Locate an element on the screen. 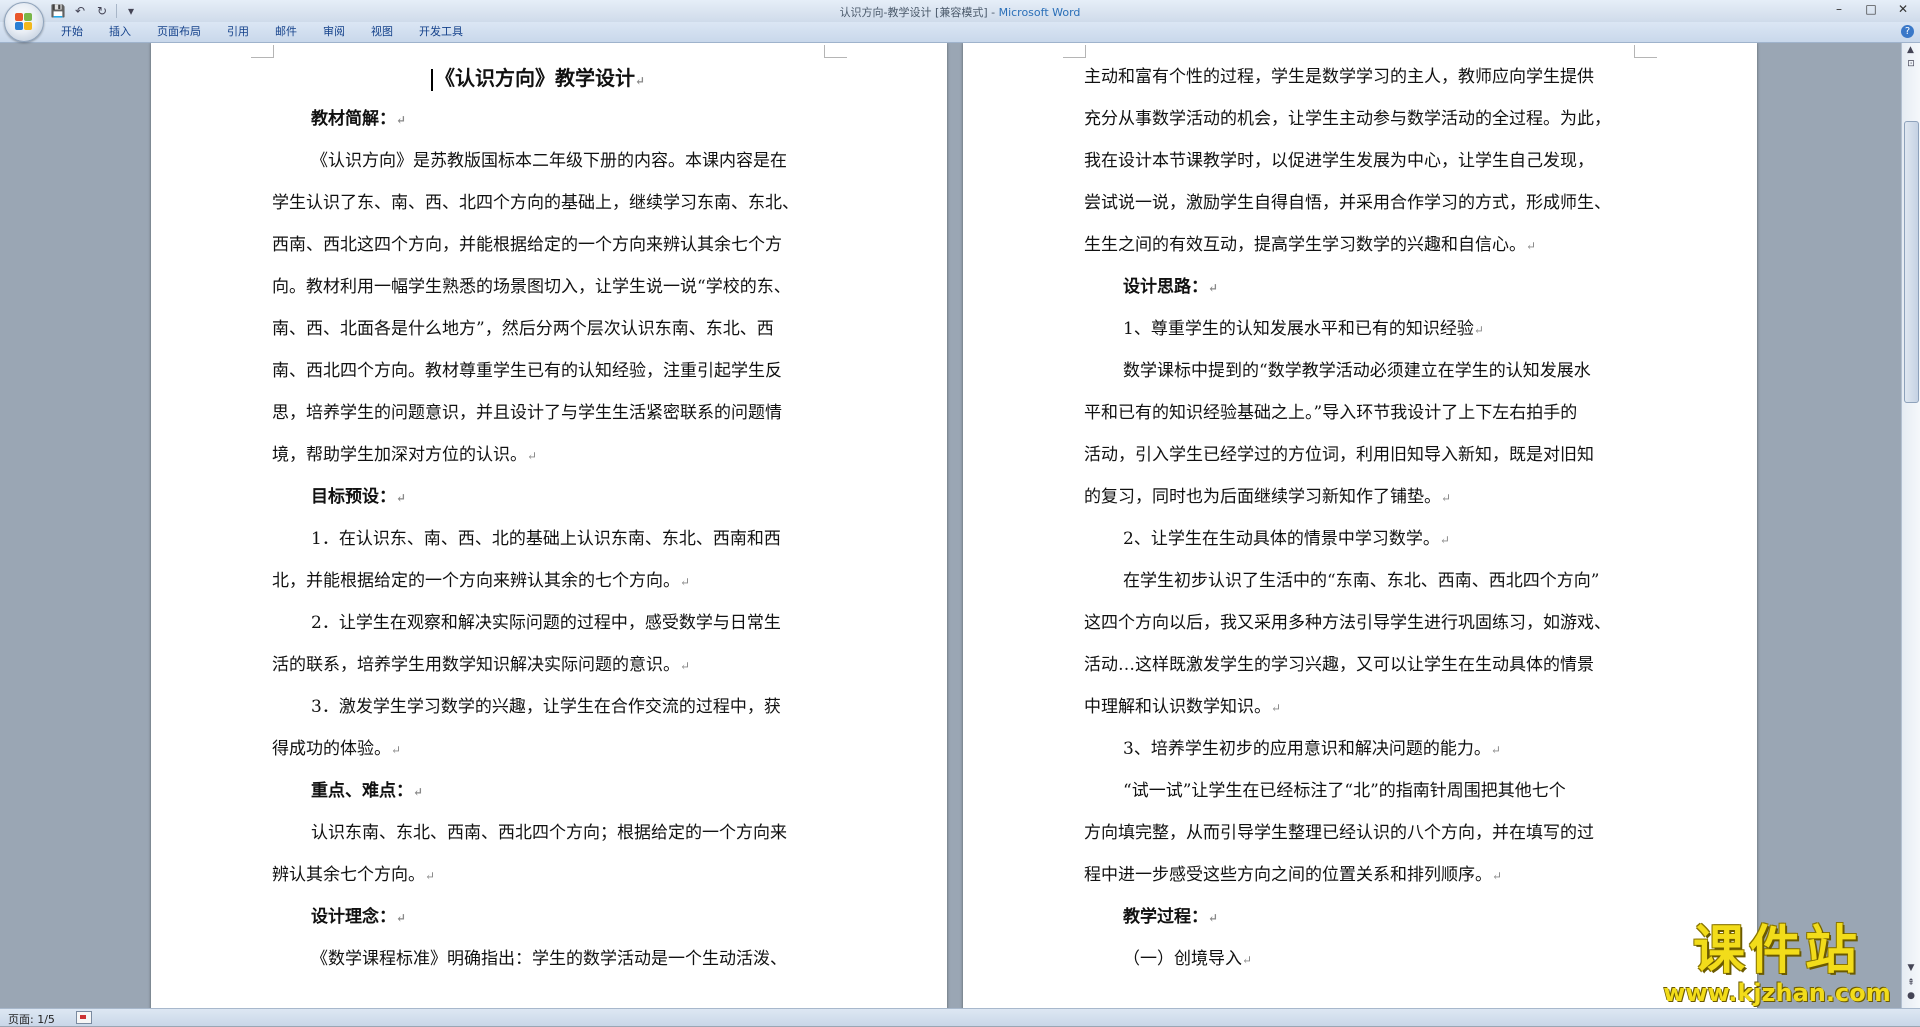 Image resolution: width=1920 pixels, height=1027 pixels. scroll-thumb is located at coordinates (1911, 262).